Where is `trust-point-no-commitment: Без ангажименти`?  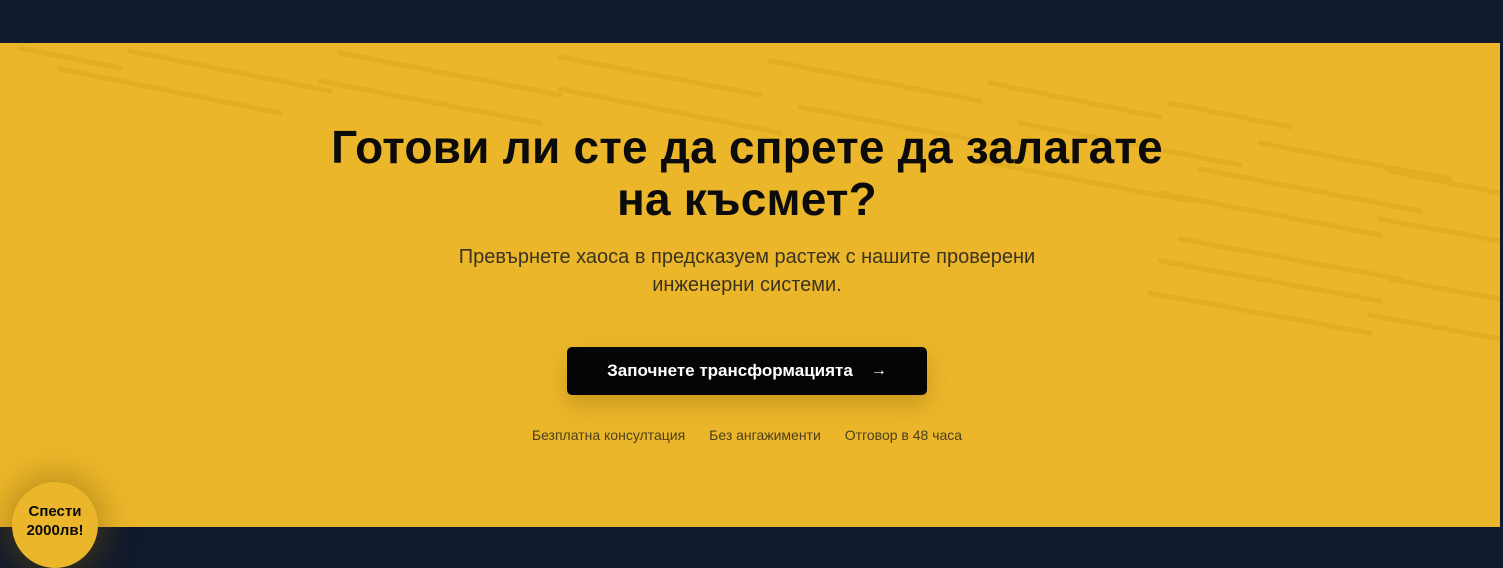 trust-point-no-commitment: Без ангажименти is located at coordinates (765, 435).